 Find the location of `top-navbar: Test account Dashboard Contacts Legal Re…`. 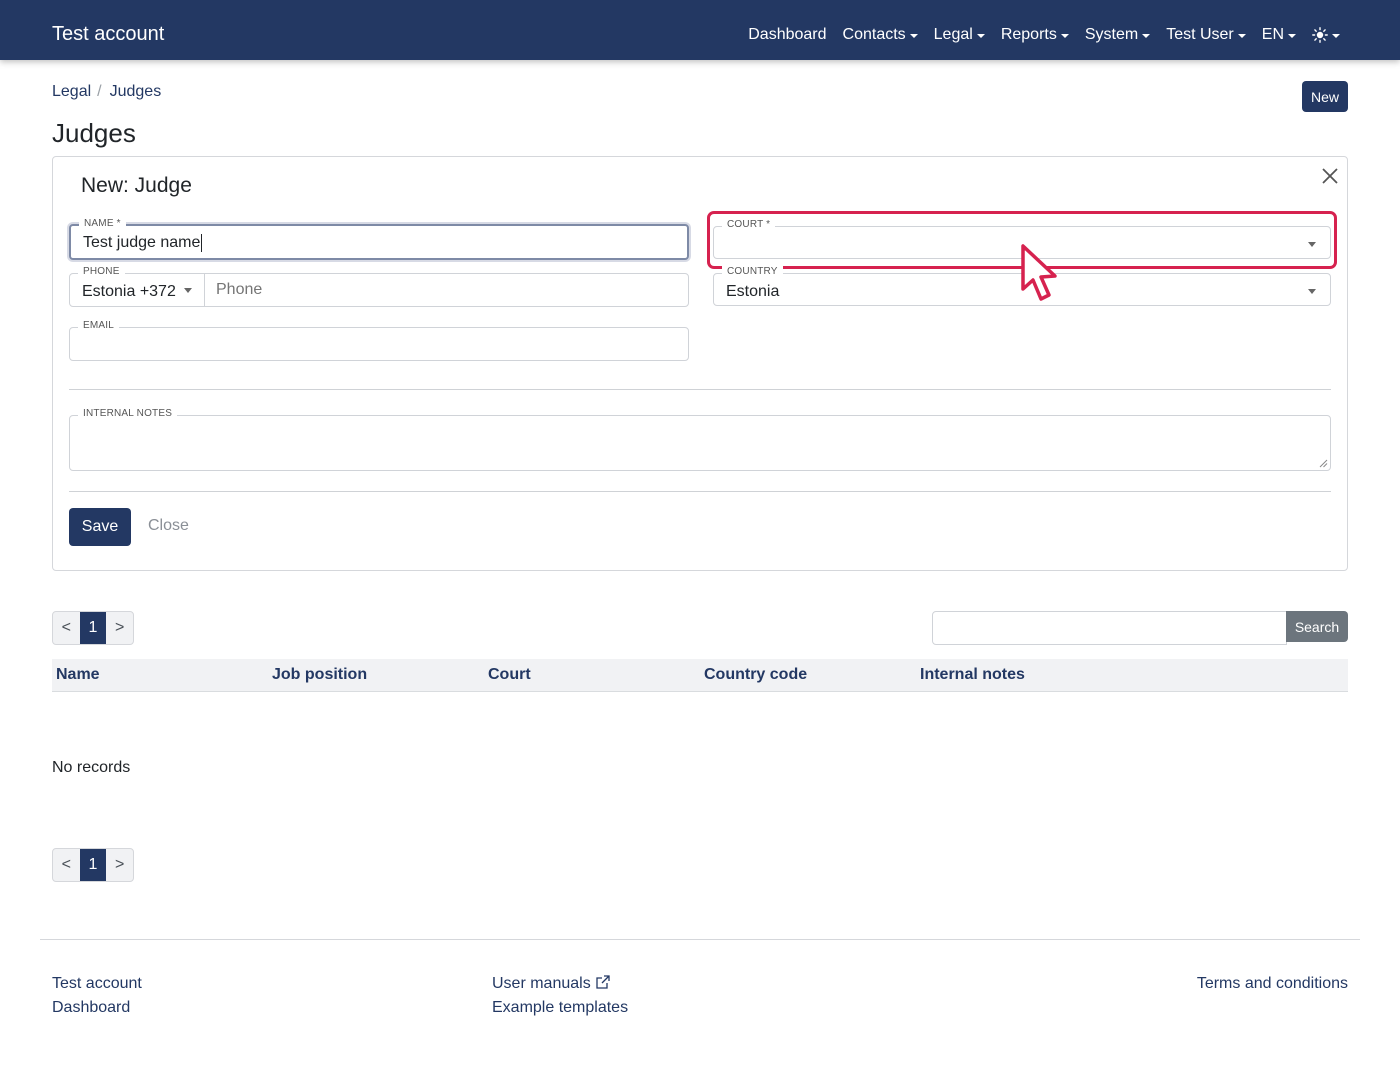

top-navbar: Test account Dashboard Contacts Legal Re… is located at coordinates (700, 30).